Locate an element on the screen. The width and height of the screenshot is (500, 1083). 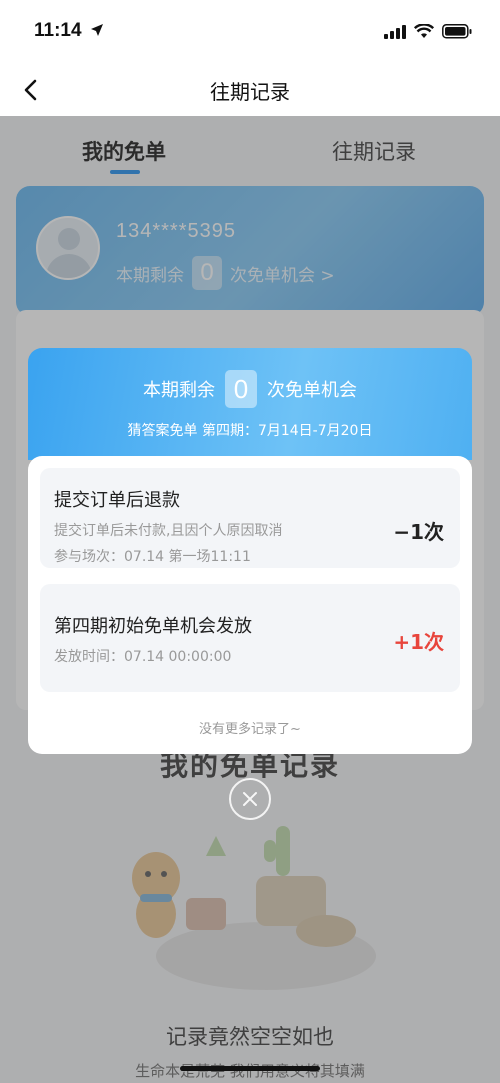
record-description: 提交订单后未付款,且因个人原因取消 is located at coordinates (168, 531).